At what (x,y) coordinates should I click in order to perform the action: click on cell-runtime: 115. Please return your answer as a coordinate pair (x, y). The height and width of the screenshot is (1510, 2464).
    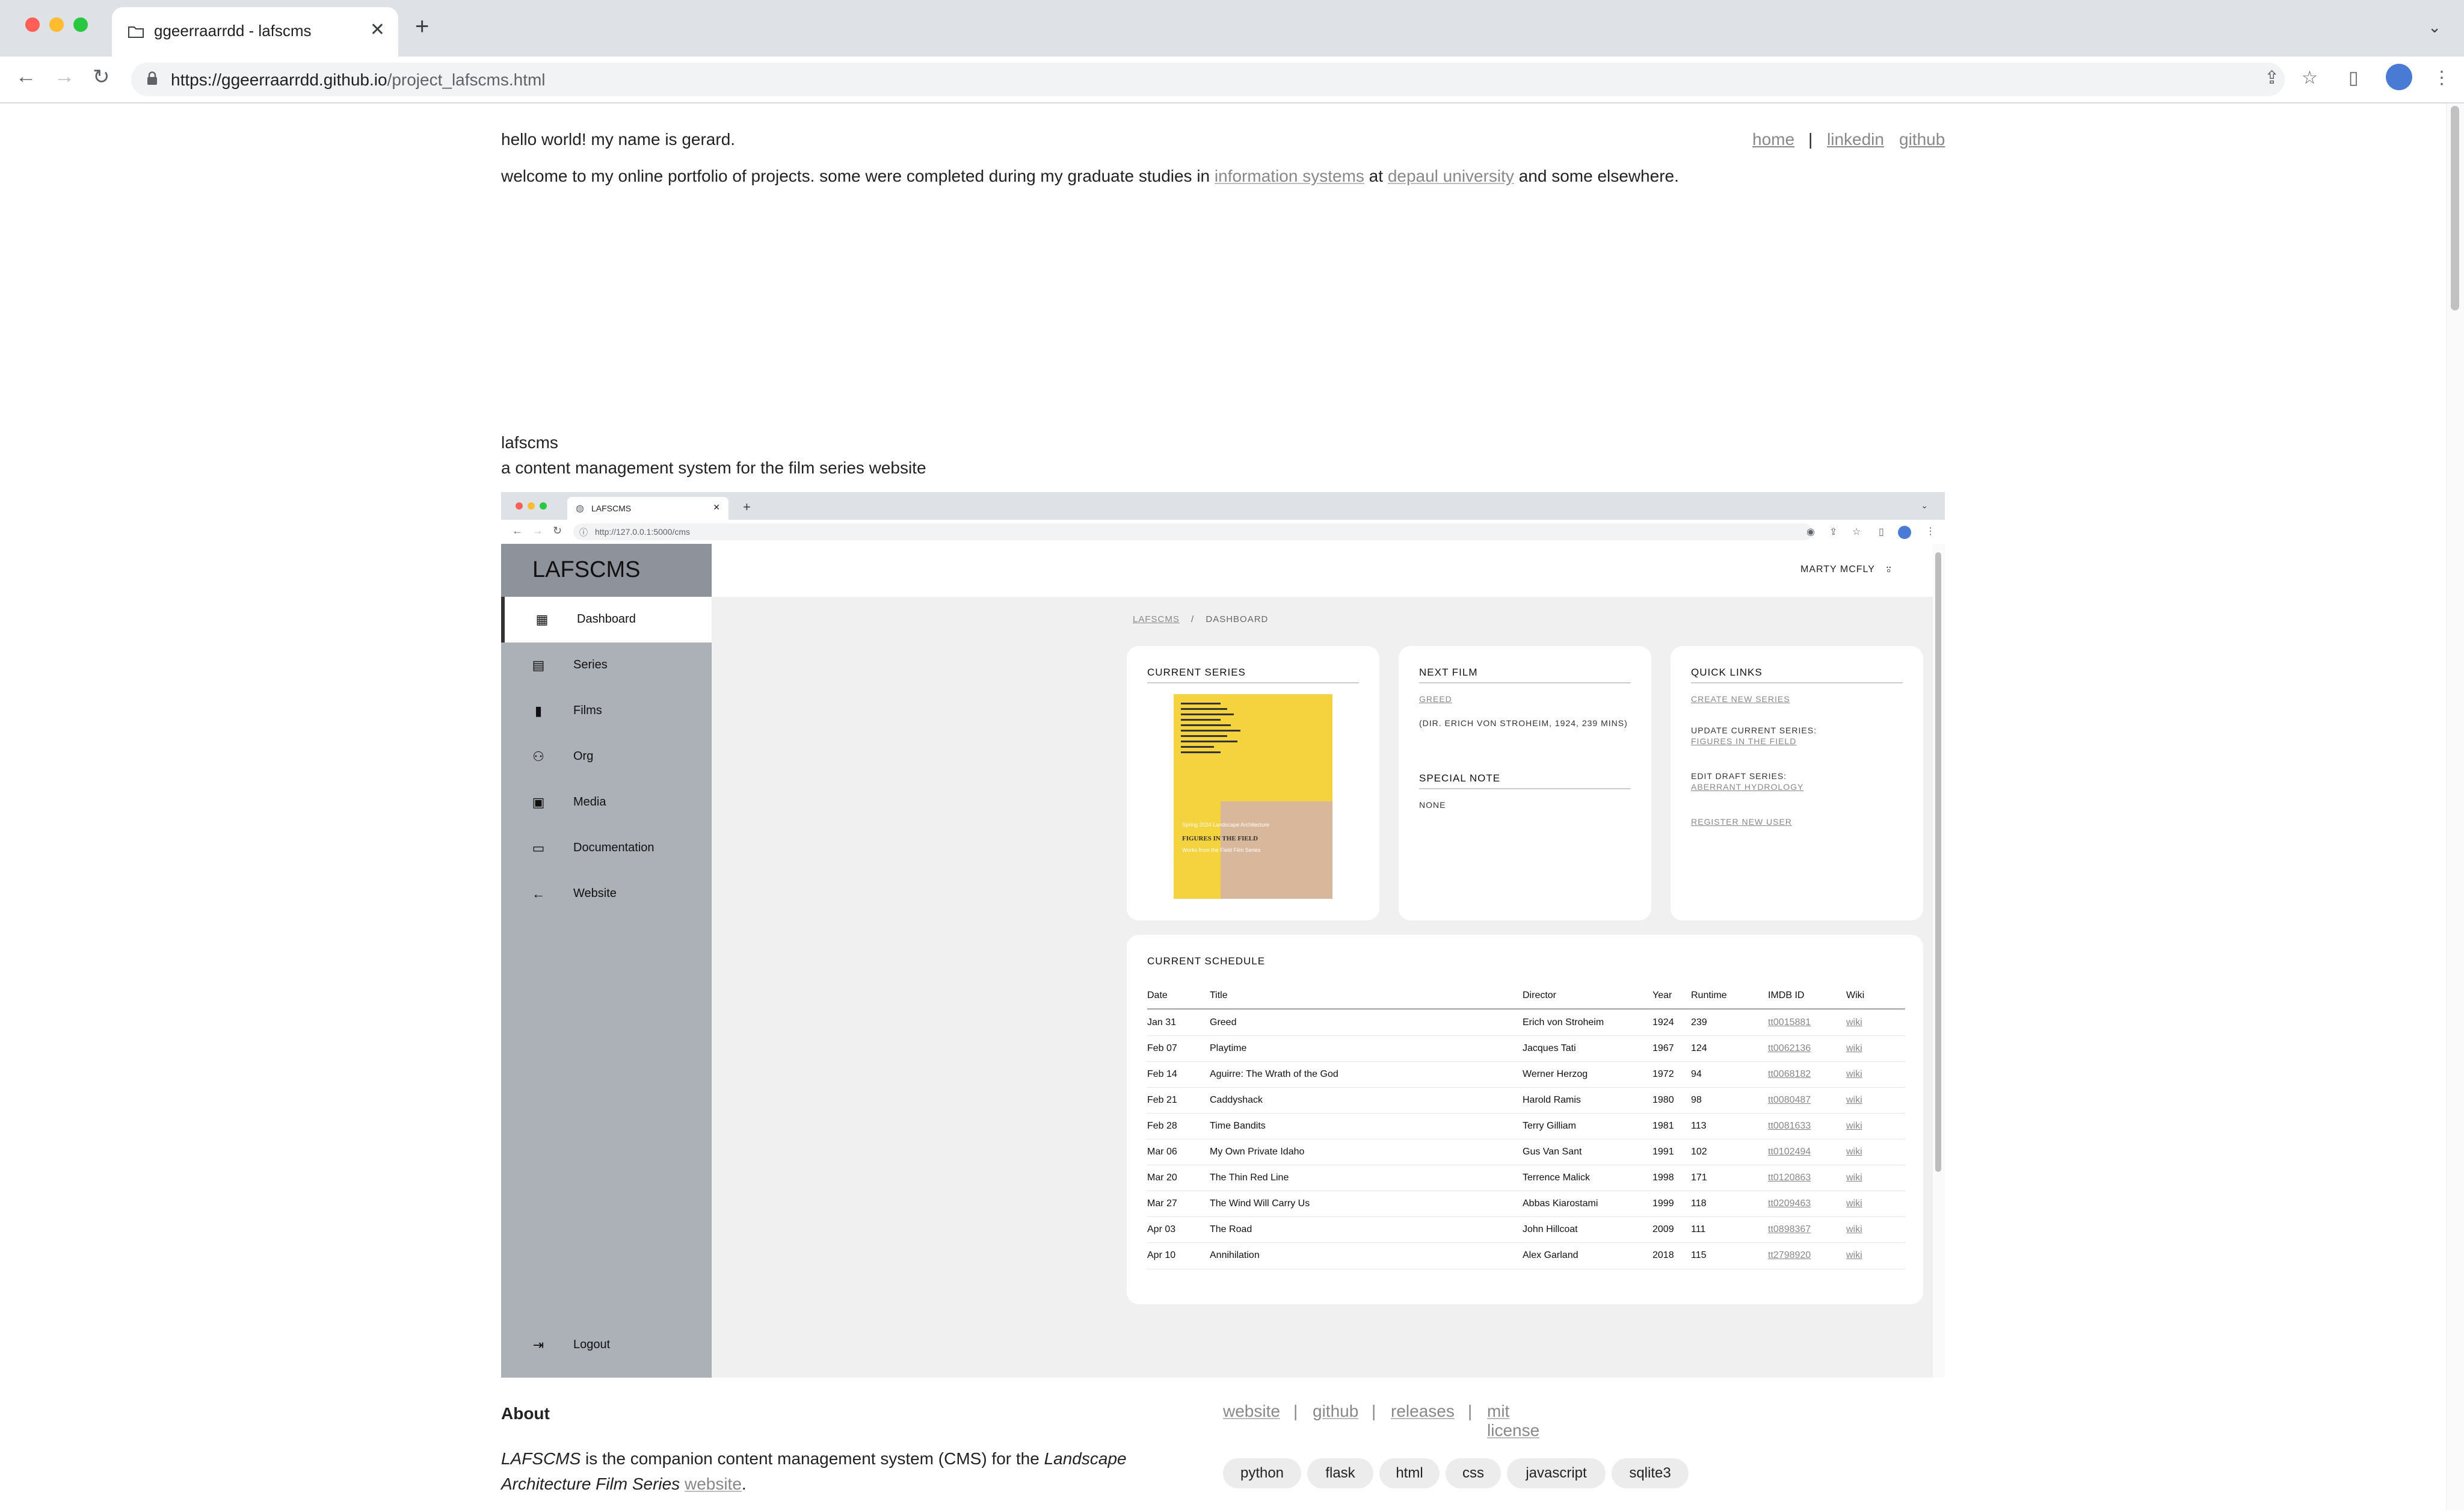
    Looking at the image, I should click on (1699, 1255).